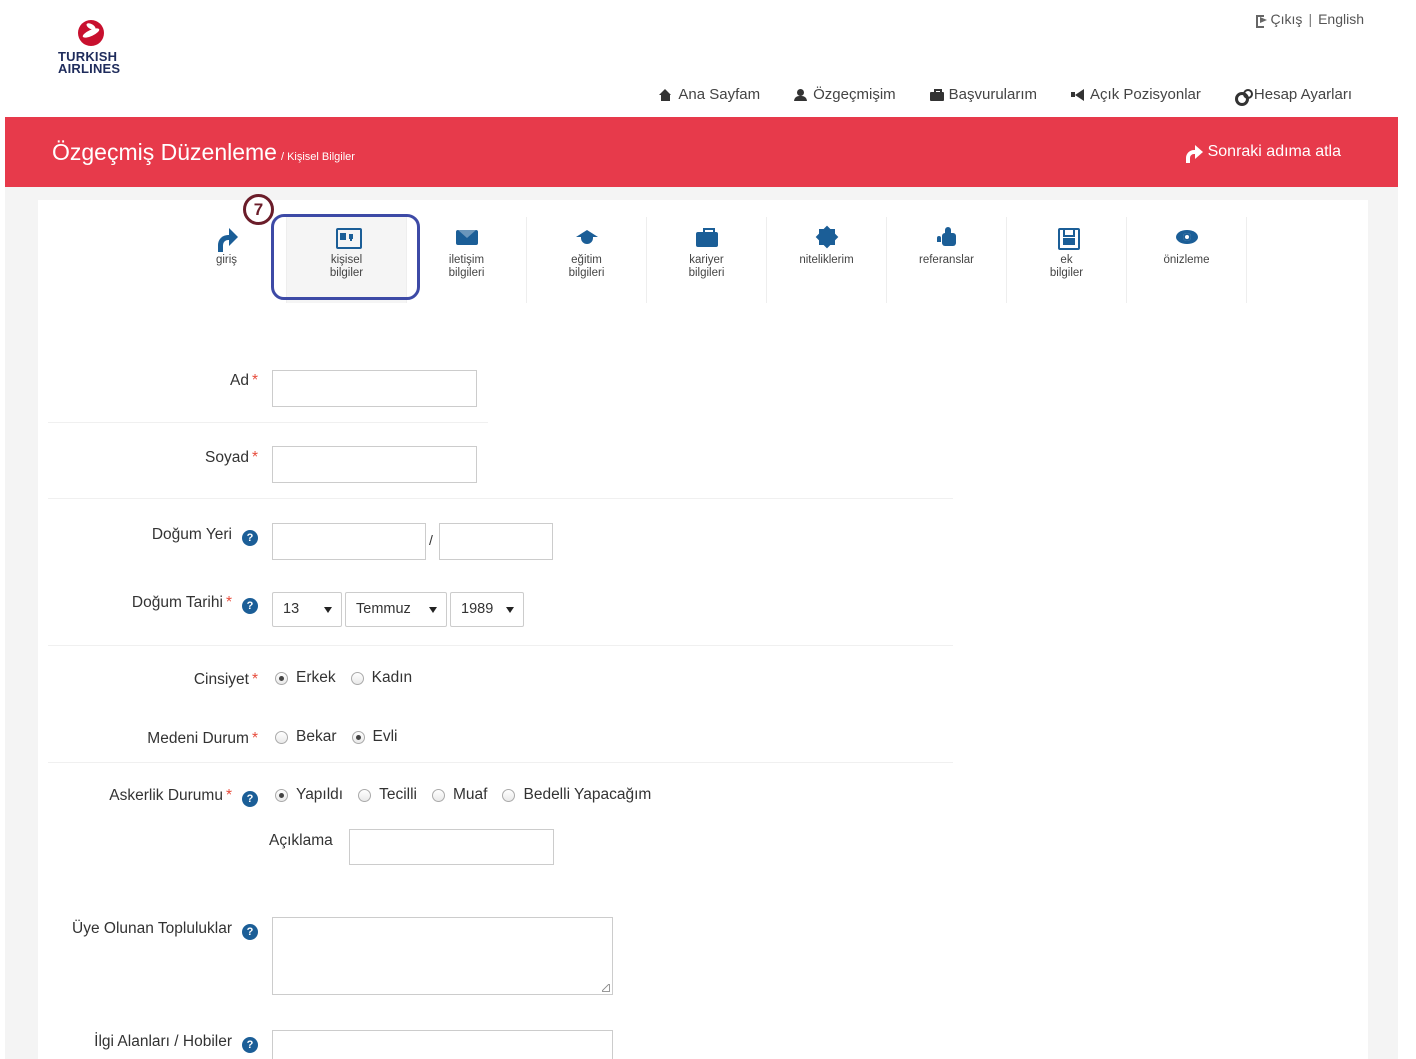 The image size is (1416, 1059). What do you see at coordinates (947, 237) in the screenshot?
I see `thumbs-up-icon` at bounding box center [947, 237].